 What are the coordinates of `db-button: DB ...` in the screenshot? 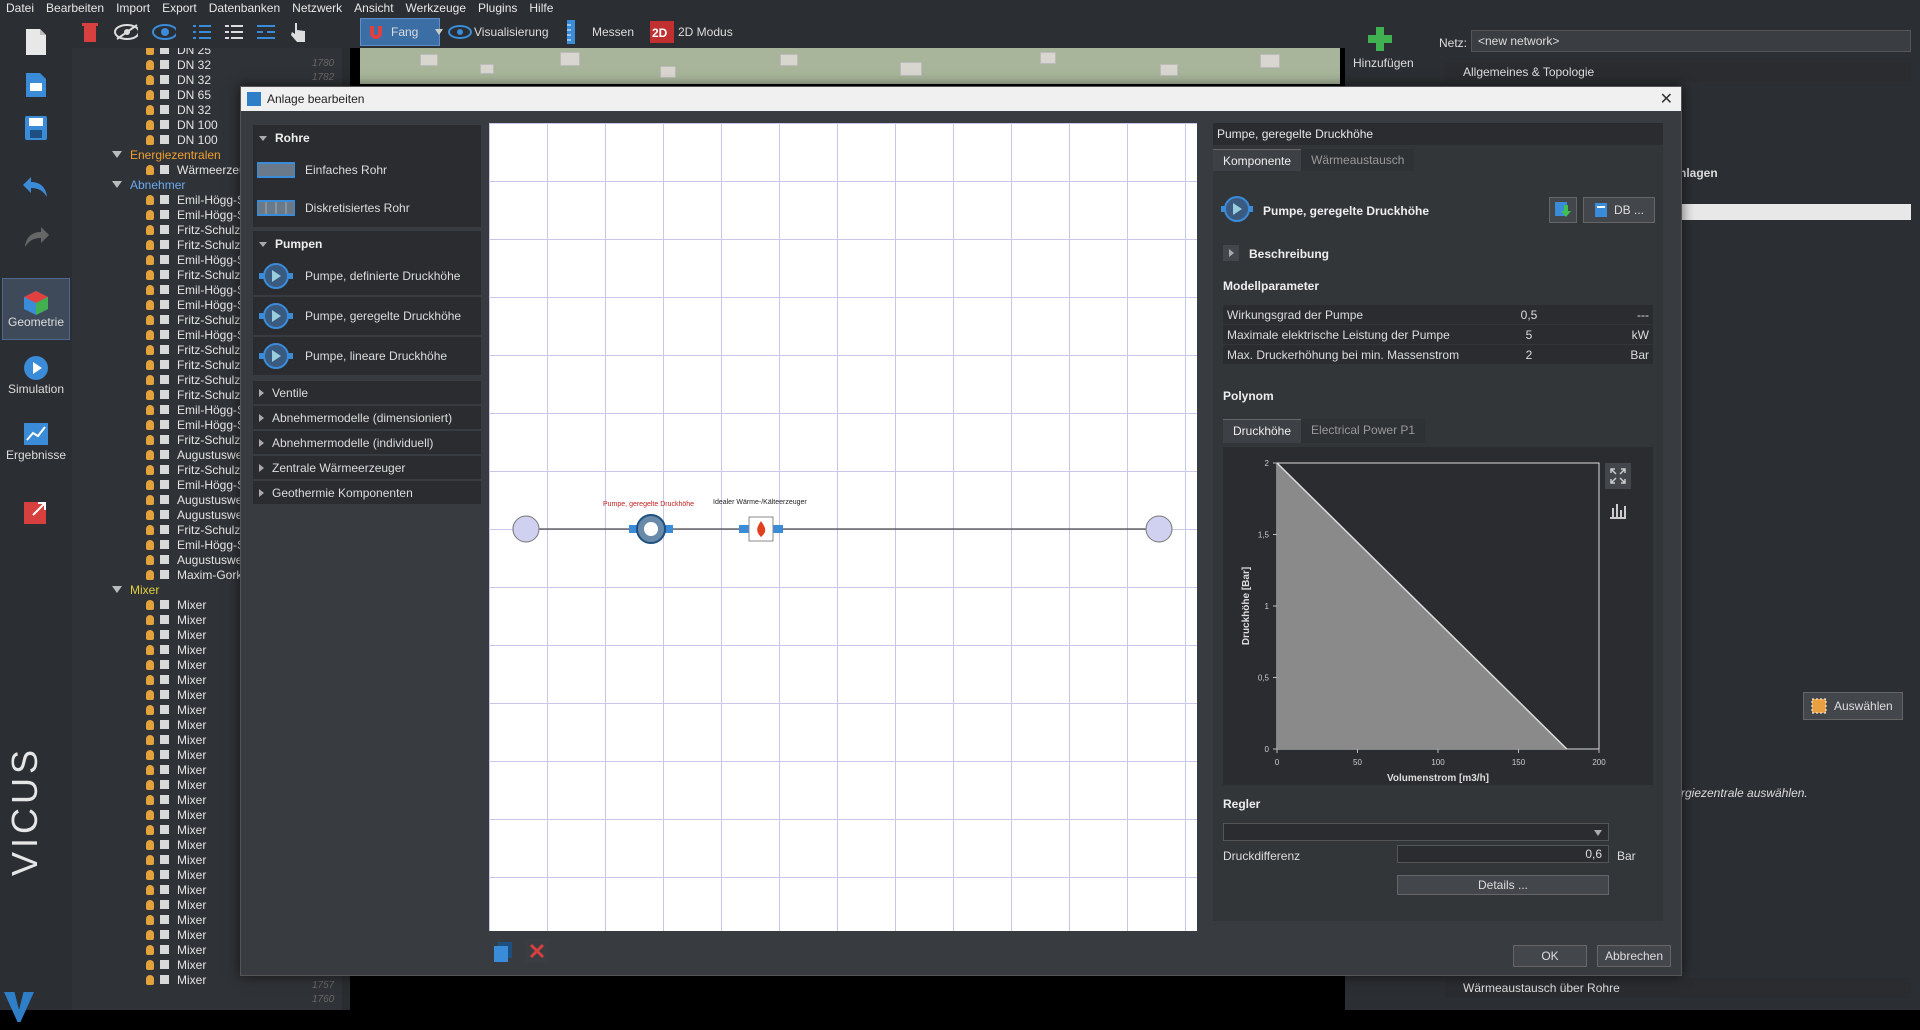 It's located at (1619, 210).